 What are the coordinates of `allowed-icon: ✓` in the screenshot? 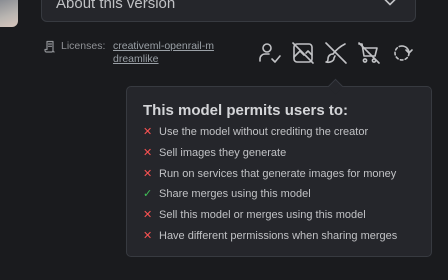 It's located at (148, 194).